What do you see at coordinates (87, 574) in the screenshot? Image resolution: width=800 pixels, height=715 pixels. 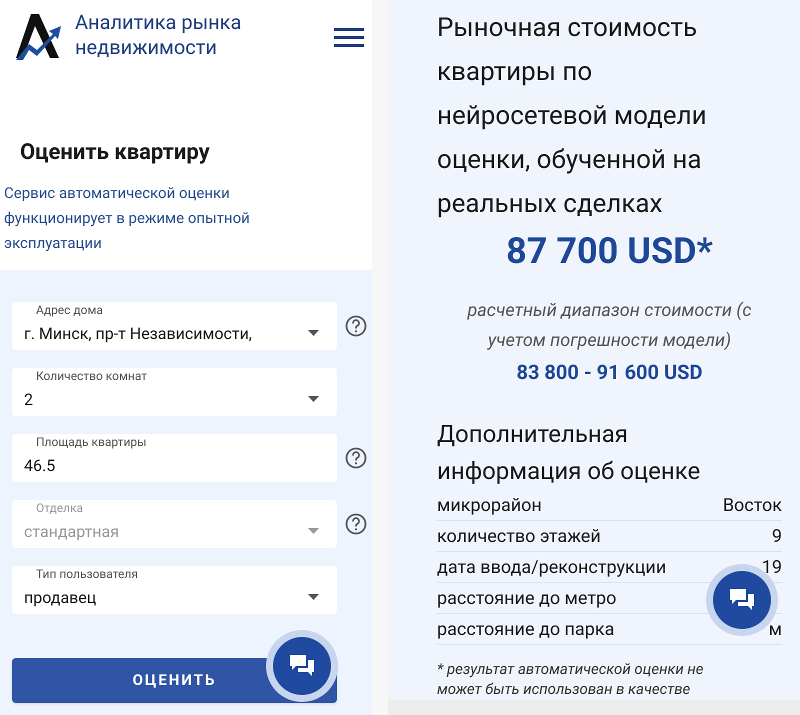 I see `field-label: Тип пользователя` at bounding box center [87, 574].